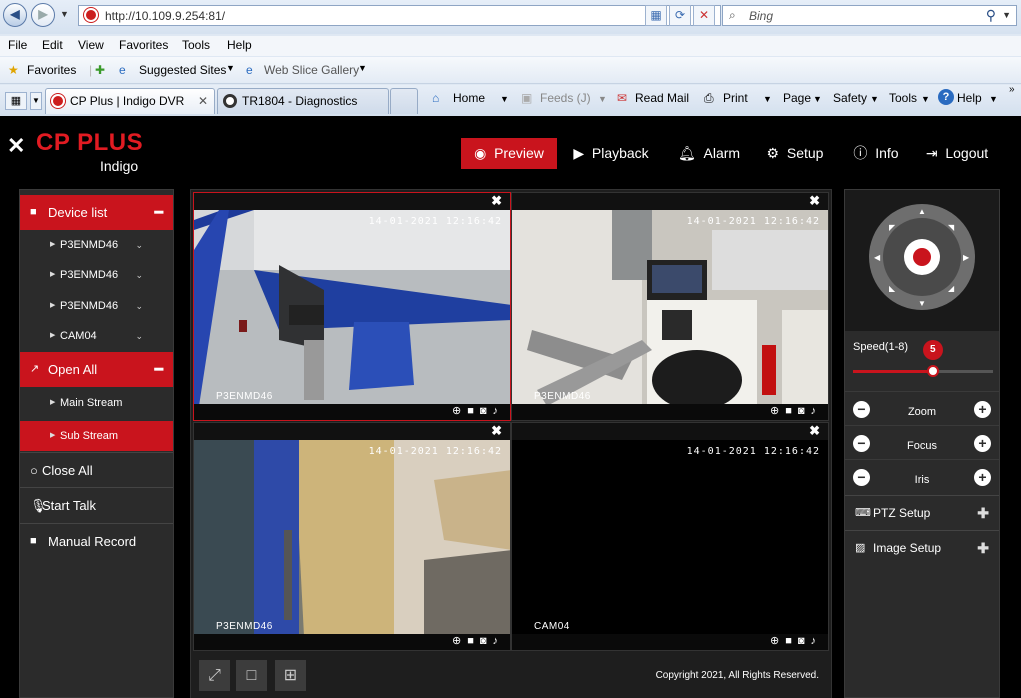  I want to click on back-icon: ◀, so click(15, 15).